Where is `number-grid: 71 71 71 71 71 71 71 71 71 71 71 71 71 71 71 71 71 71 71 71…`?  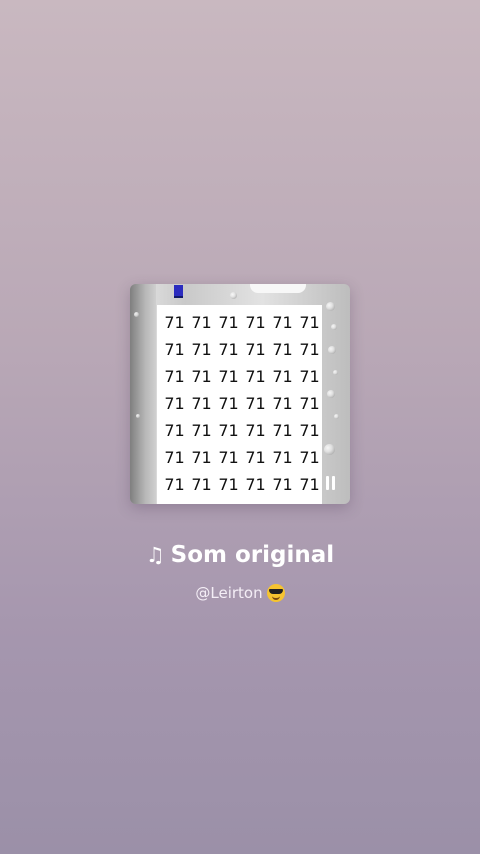
number-grid: 71 71 71 71 71 71 71 71 71 71 71 71 71 71 71 71 71 71 71 71… is located at coordinates (242, 403).